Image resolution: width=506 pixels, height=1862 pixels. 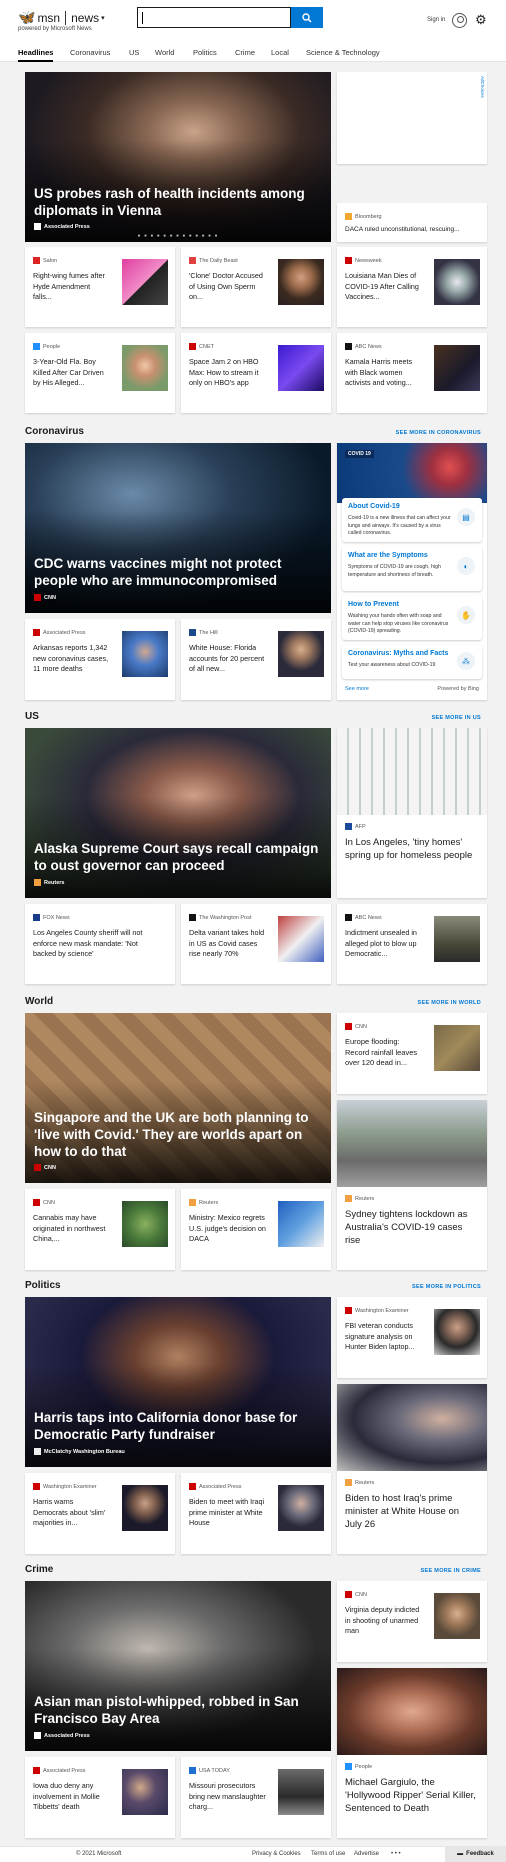 I want to click on bloomberg-logo-icon, so click(x=348, y=216).